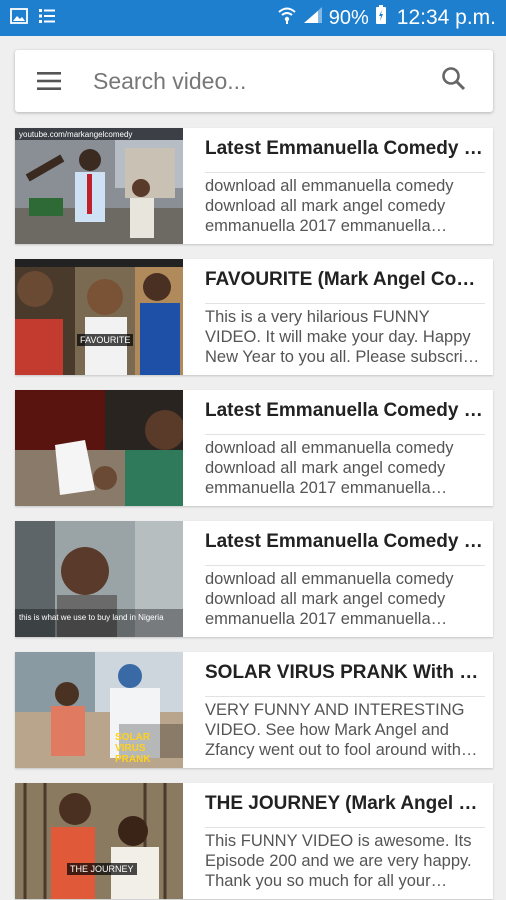  Describe the element at coordinates (133, 748) in the screenshot. I see `thumbnail-caption: SOLAR VIRUS PRANK` at that location.